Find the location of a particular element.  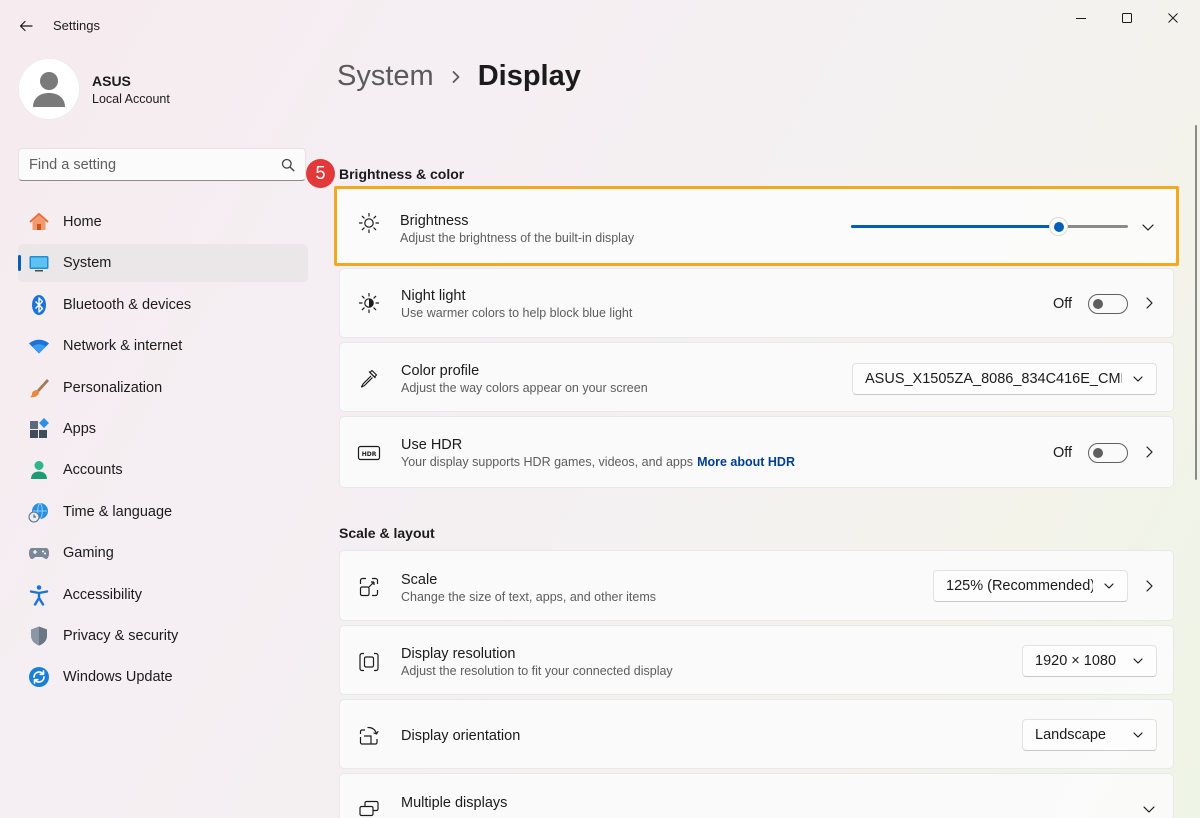

color-profile-dropdown: ASUS_X1505ZA_8086_834C416E_CMDEF is located at coordinates (1004, 379).